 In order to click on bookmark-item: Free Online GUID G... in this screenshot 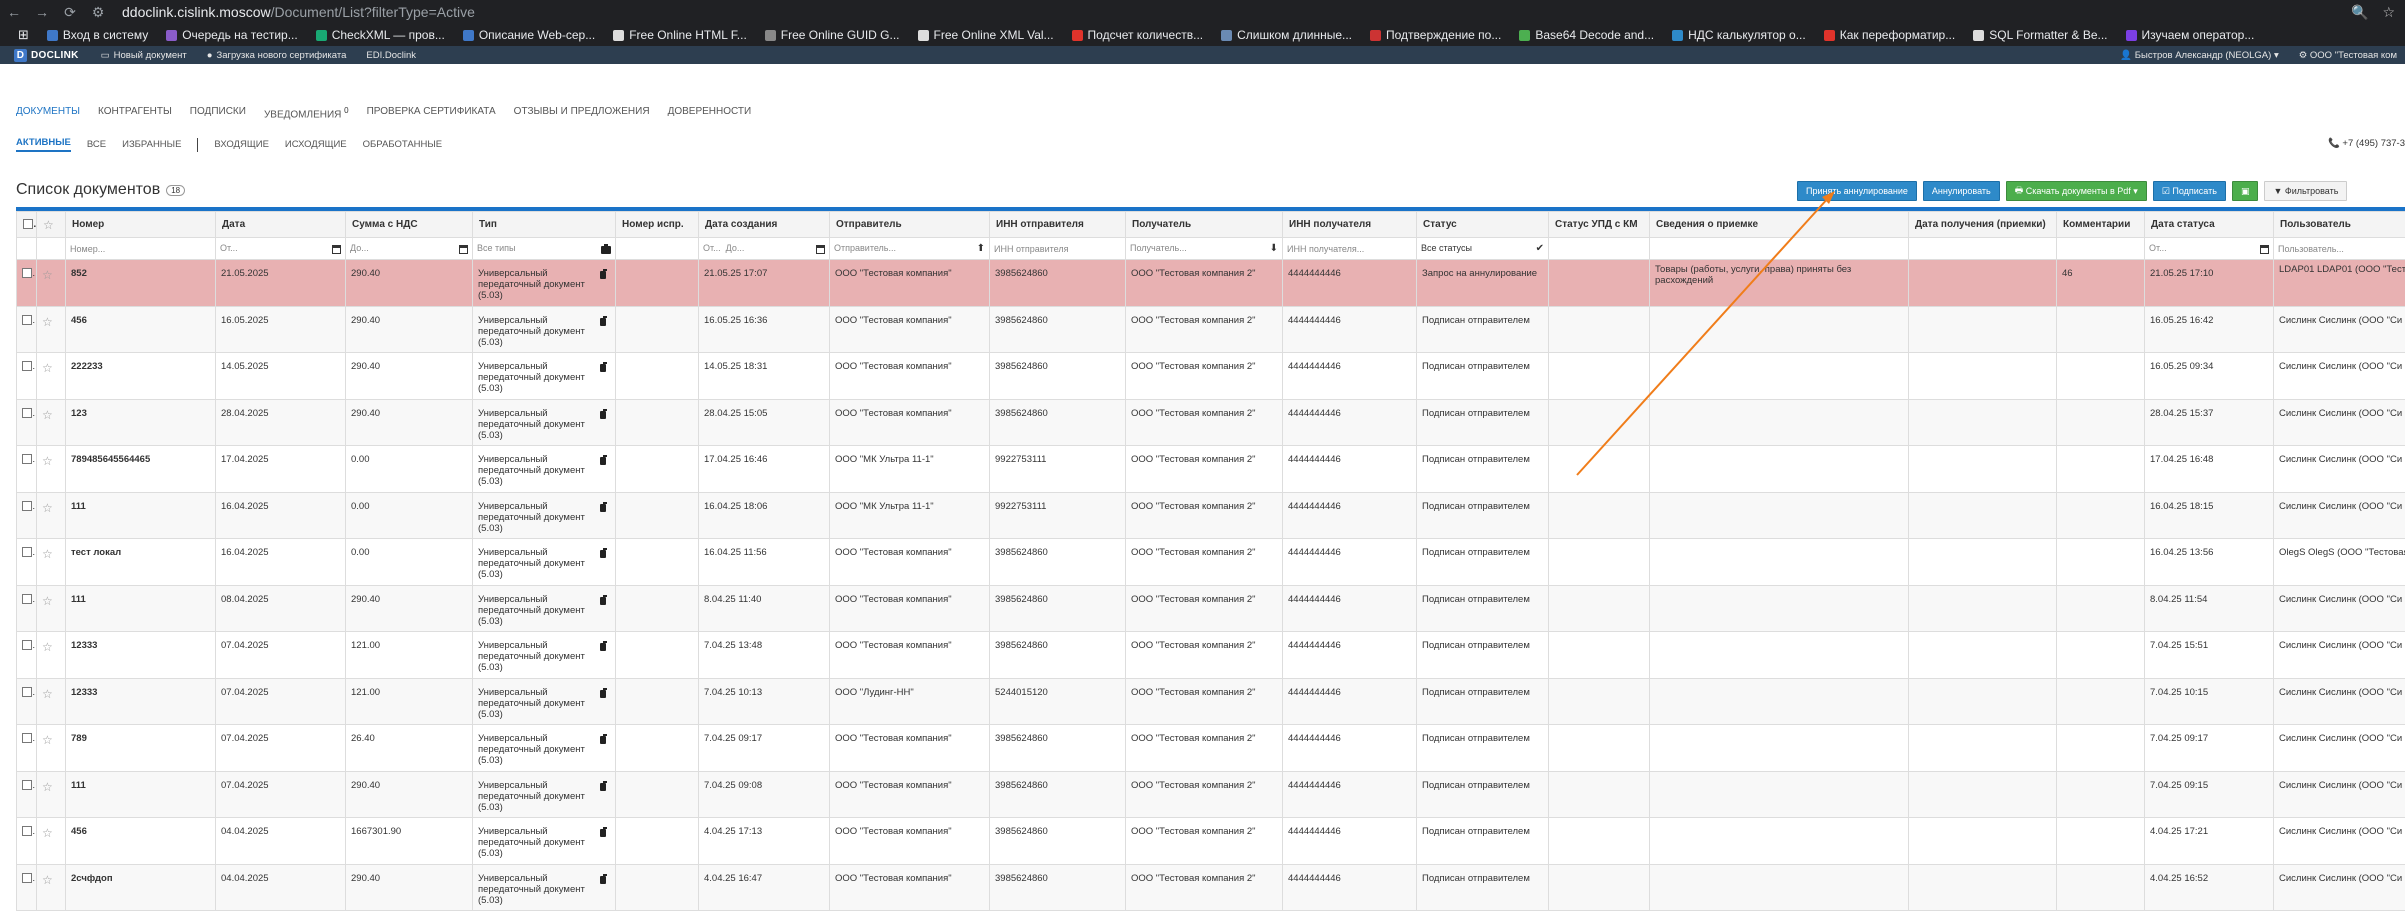, I will do `click(832, 35)`.